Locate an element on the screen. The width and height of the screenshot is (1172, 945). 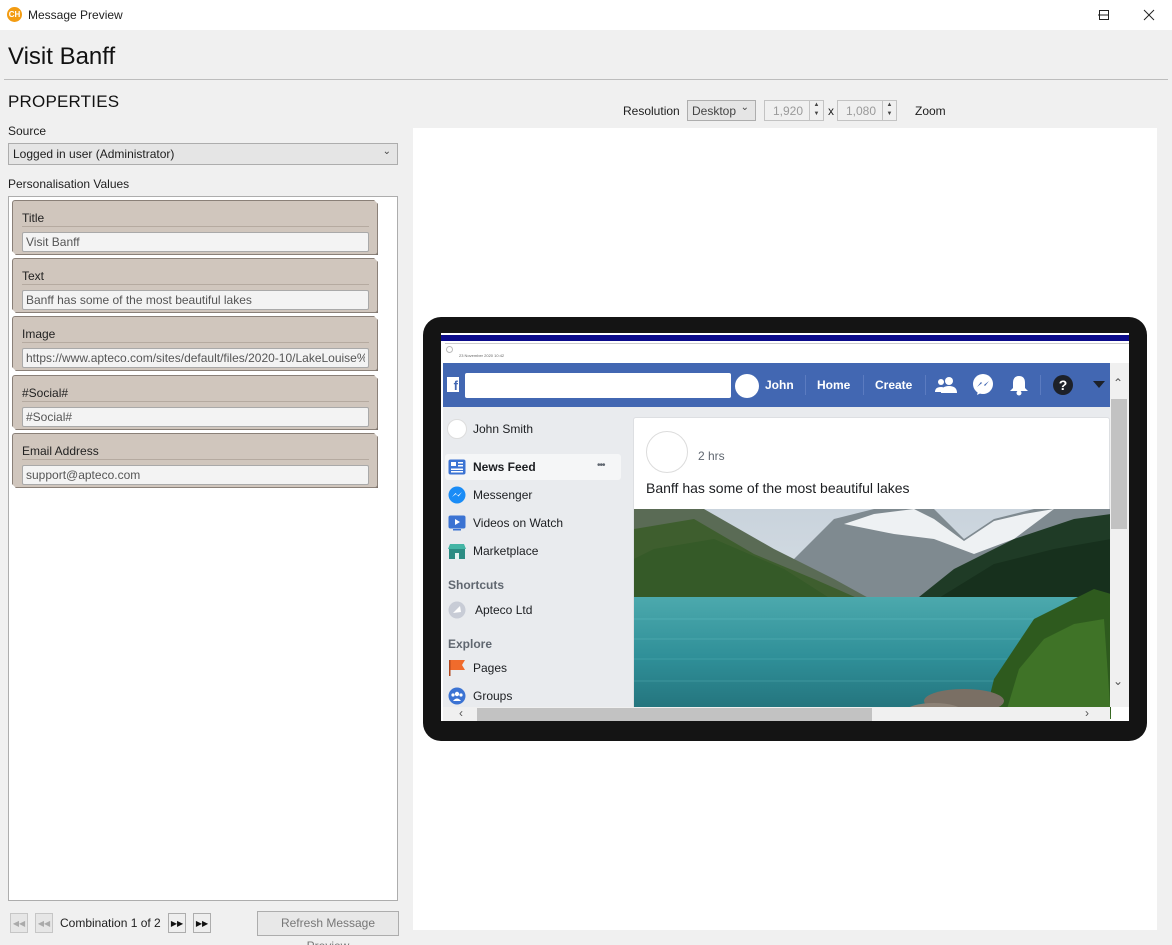
field-image-input is located at coordinates (195, 358).